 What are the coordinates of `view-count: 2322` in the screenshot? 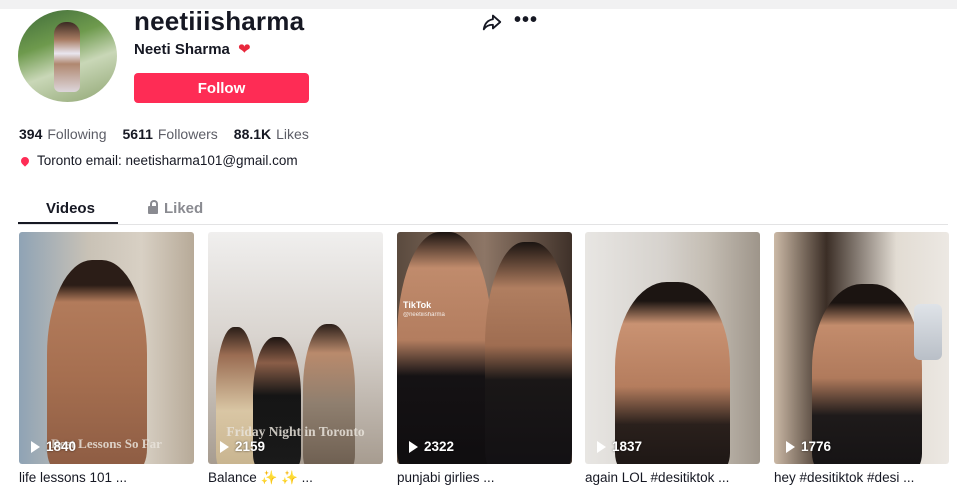 It's located at (431, 446).